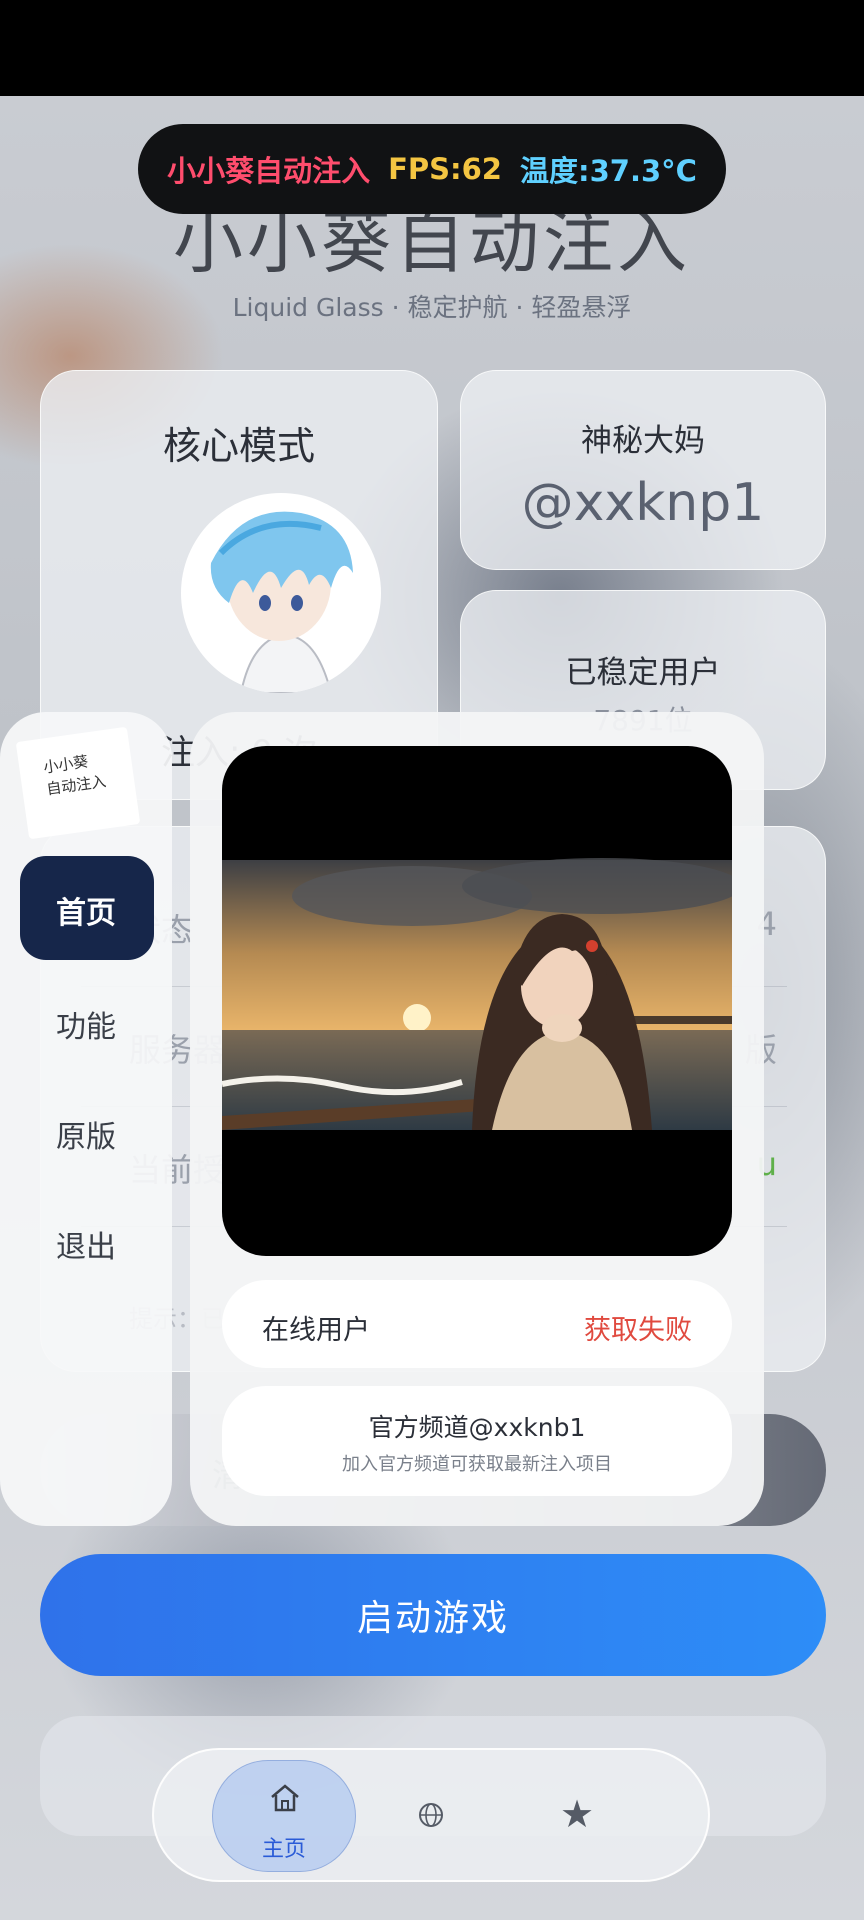 This screenshot has height=1920, width=864. Describe the element at coordinates (577, 1814) in the screenshot. I see `star-icon: ★` at that location.